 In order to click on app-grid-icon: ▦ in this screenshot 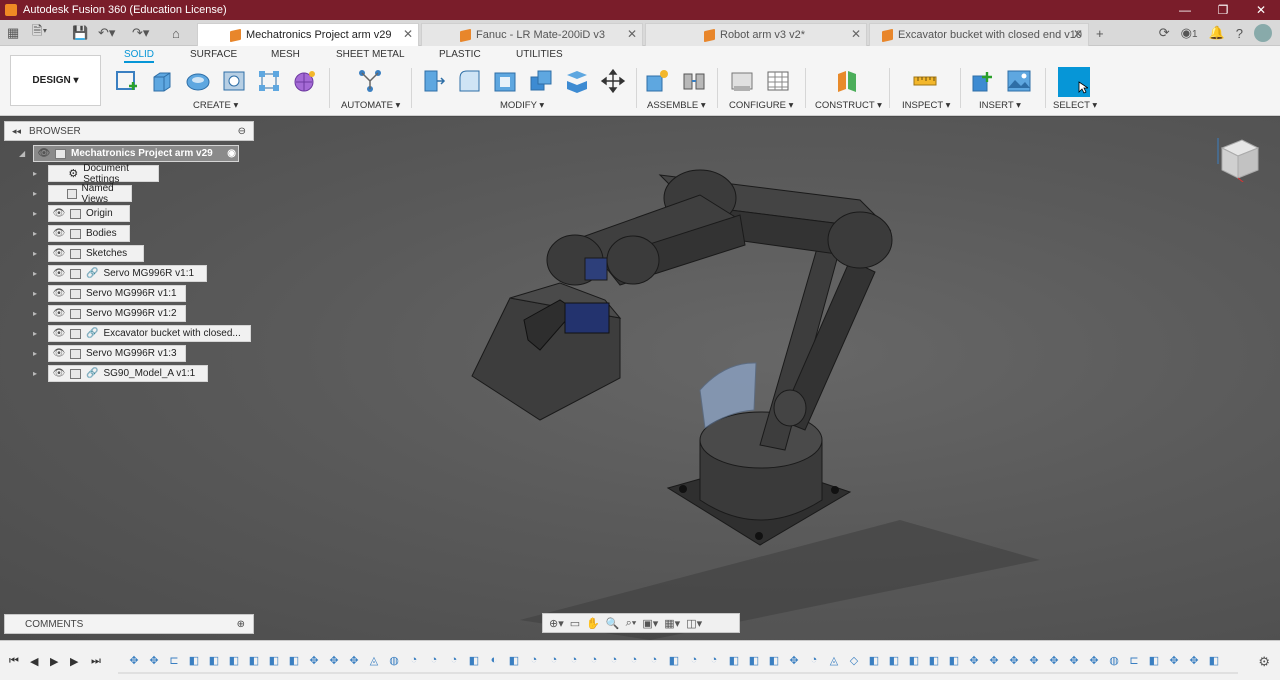, I will do `click(13, 33)`.